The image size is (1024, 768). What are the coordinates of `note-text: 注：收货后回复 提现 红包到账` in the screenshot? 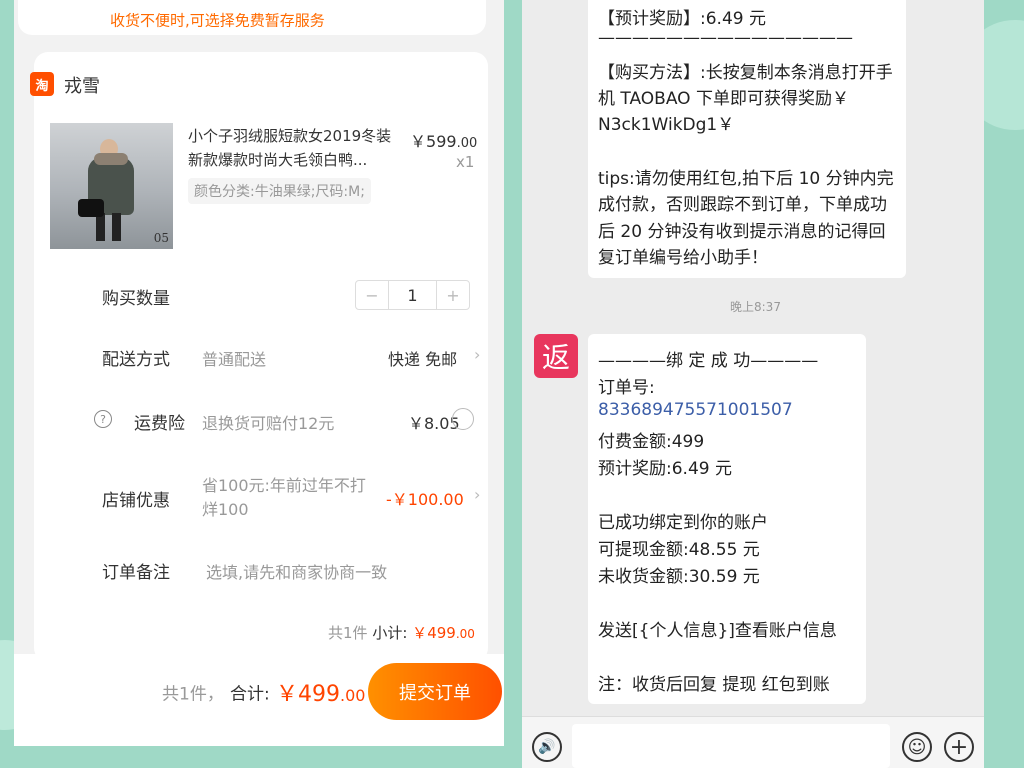 It's located at (714, 685).